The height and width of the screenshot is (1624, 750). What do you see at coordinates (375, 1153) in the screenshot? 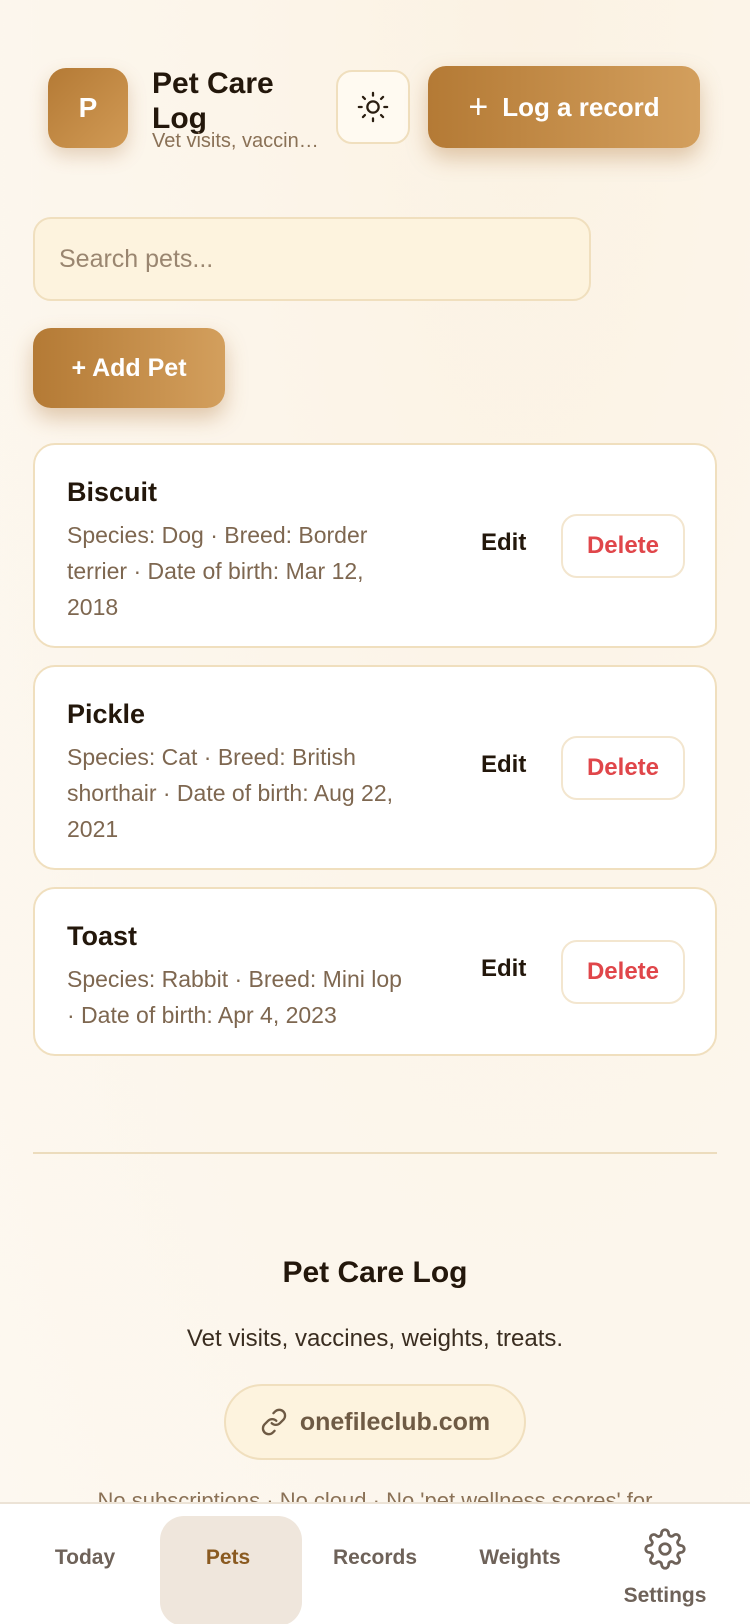
I see `divider` at bounding box center [375, 1153].